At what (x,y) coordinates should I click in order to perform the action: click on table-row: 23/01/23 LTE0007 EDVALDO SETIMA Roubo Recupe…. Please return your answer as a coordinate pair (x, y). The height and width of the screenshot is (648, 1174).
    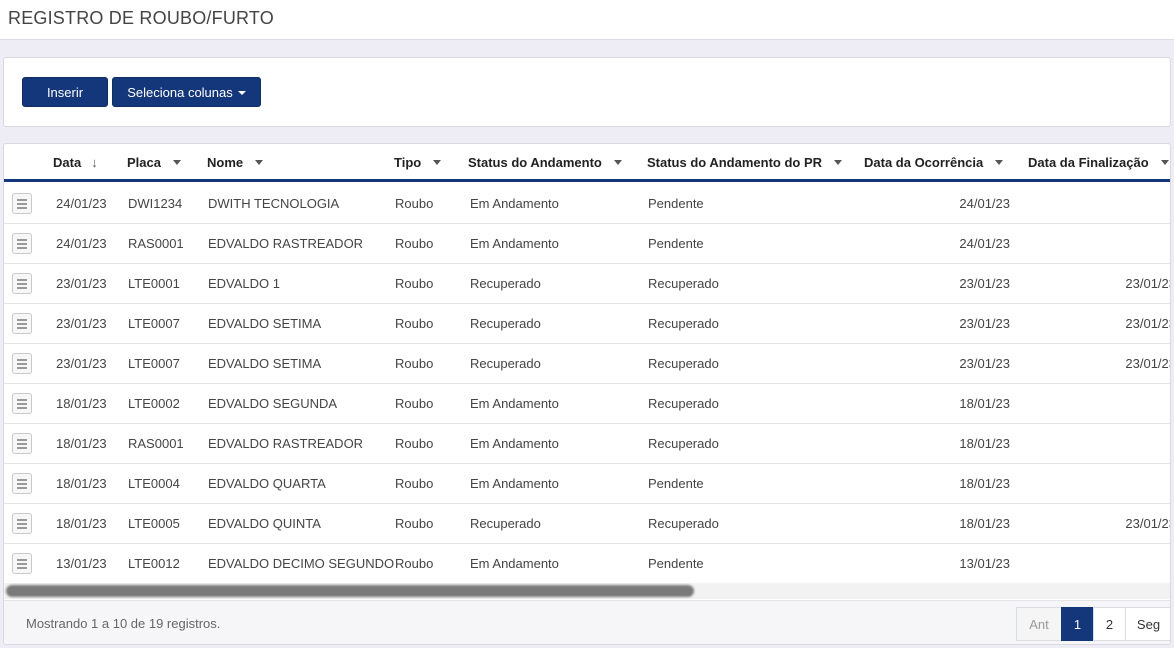
    Looking at the image, I should click on (587, 364).